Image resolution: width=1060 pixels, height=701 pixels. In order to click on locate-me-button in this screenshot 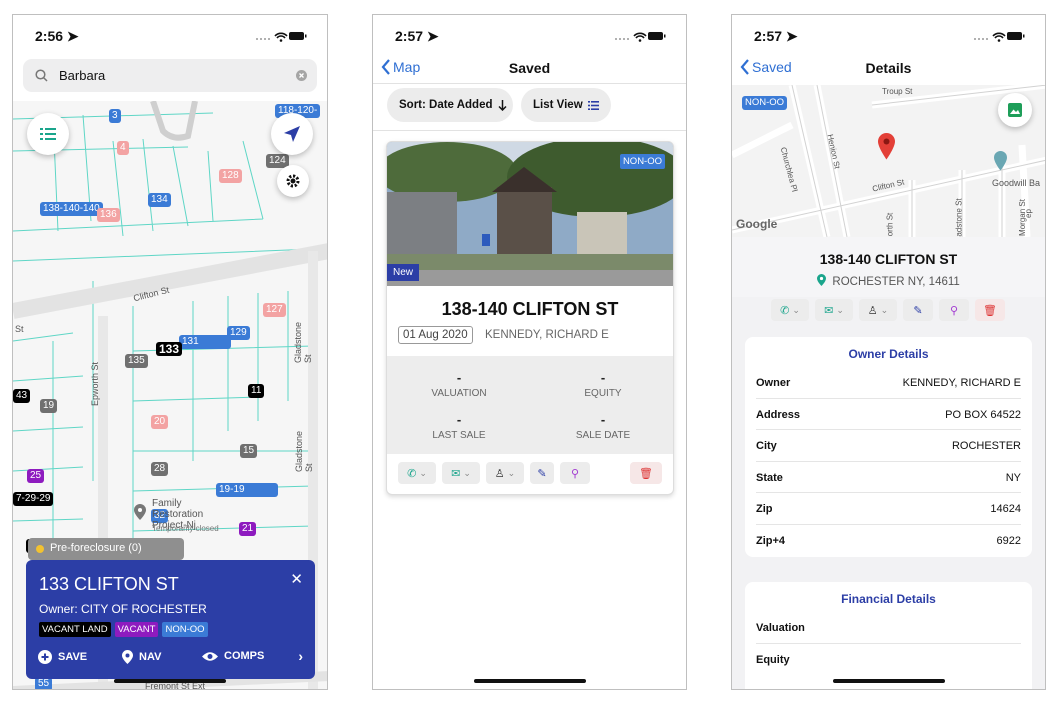, I will do `click(292, 134)`.